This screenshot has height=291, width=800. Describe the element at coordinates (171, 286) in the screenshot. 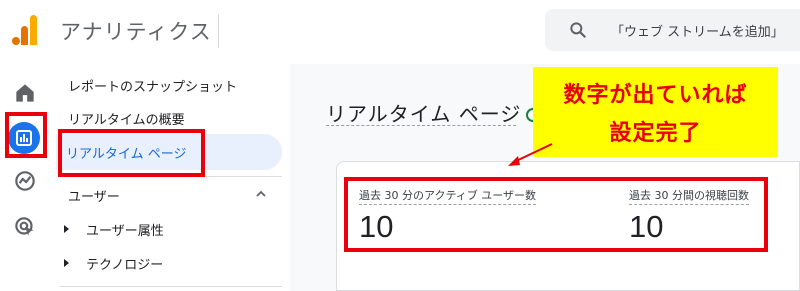

I see `nav-divider` at that location.